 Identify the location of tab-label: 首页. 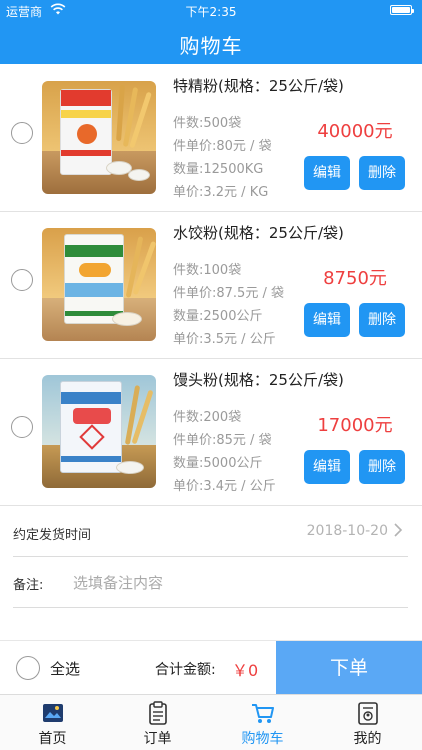
(52, 739).